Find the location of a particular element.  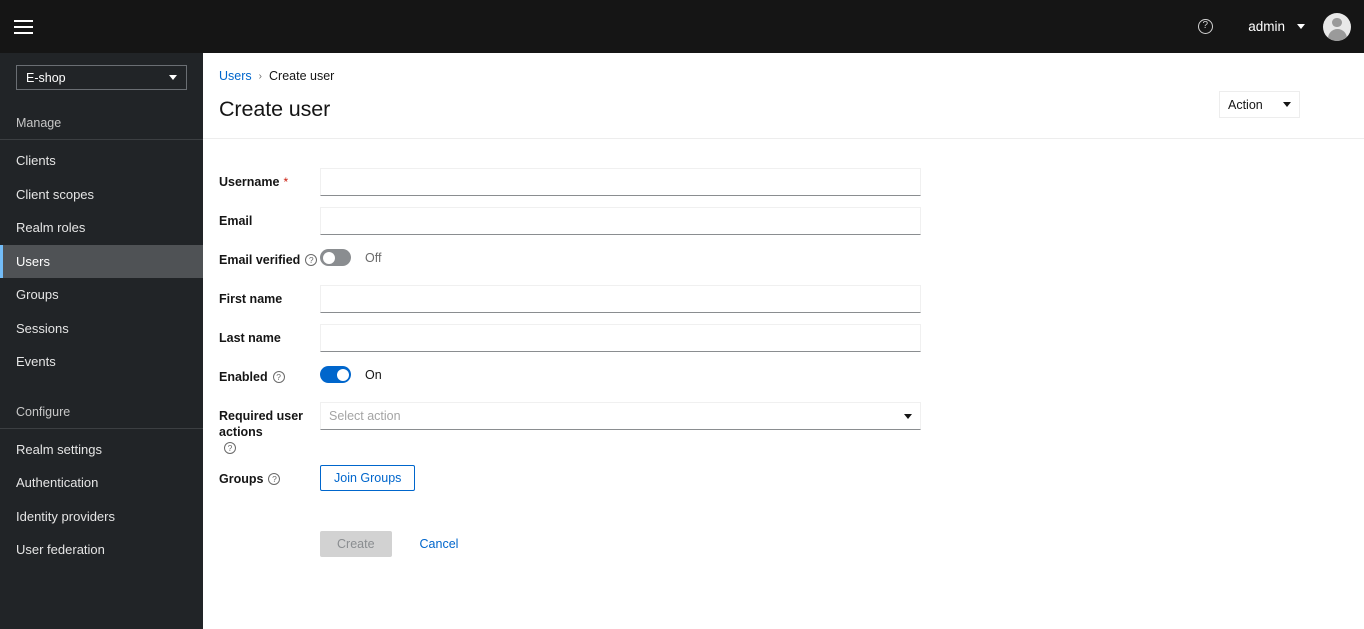

breadcrumb-current: Create user is located at coordinates (302, 76).